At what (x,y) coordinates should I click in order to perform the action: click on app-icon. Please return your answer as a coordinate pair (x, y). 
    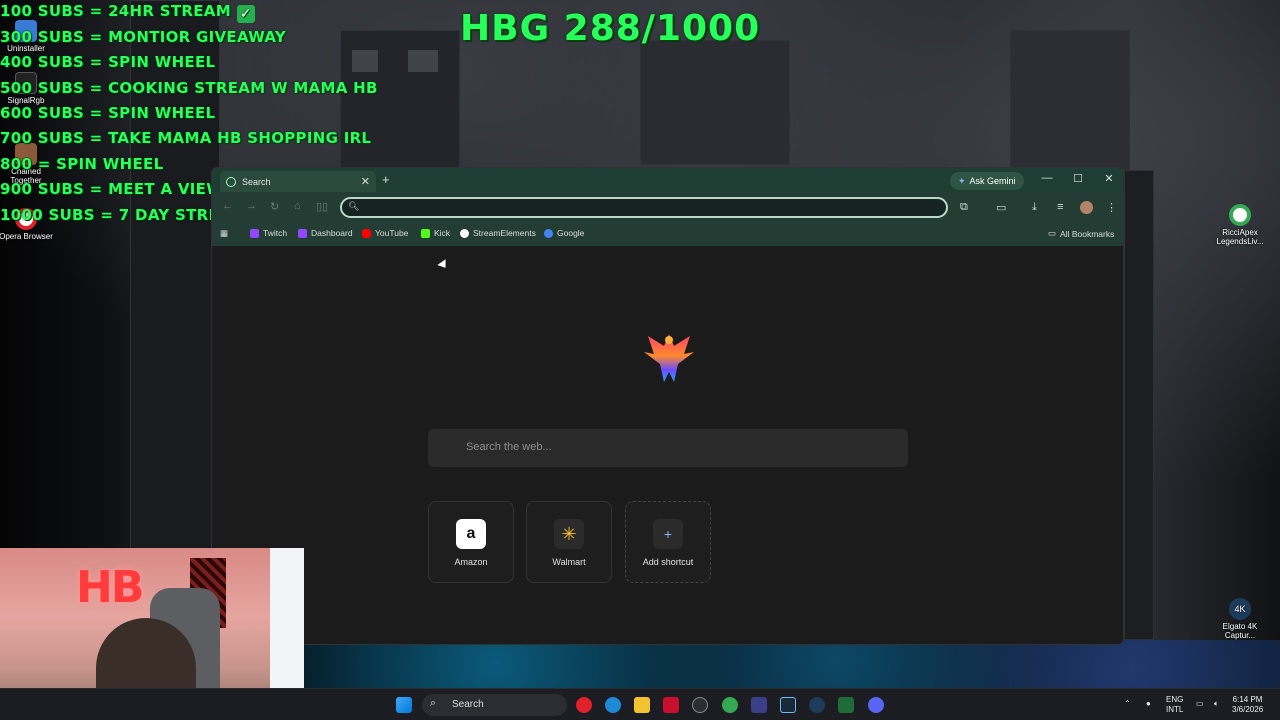
    Looking at the image, I should click on (759, 705).